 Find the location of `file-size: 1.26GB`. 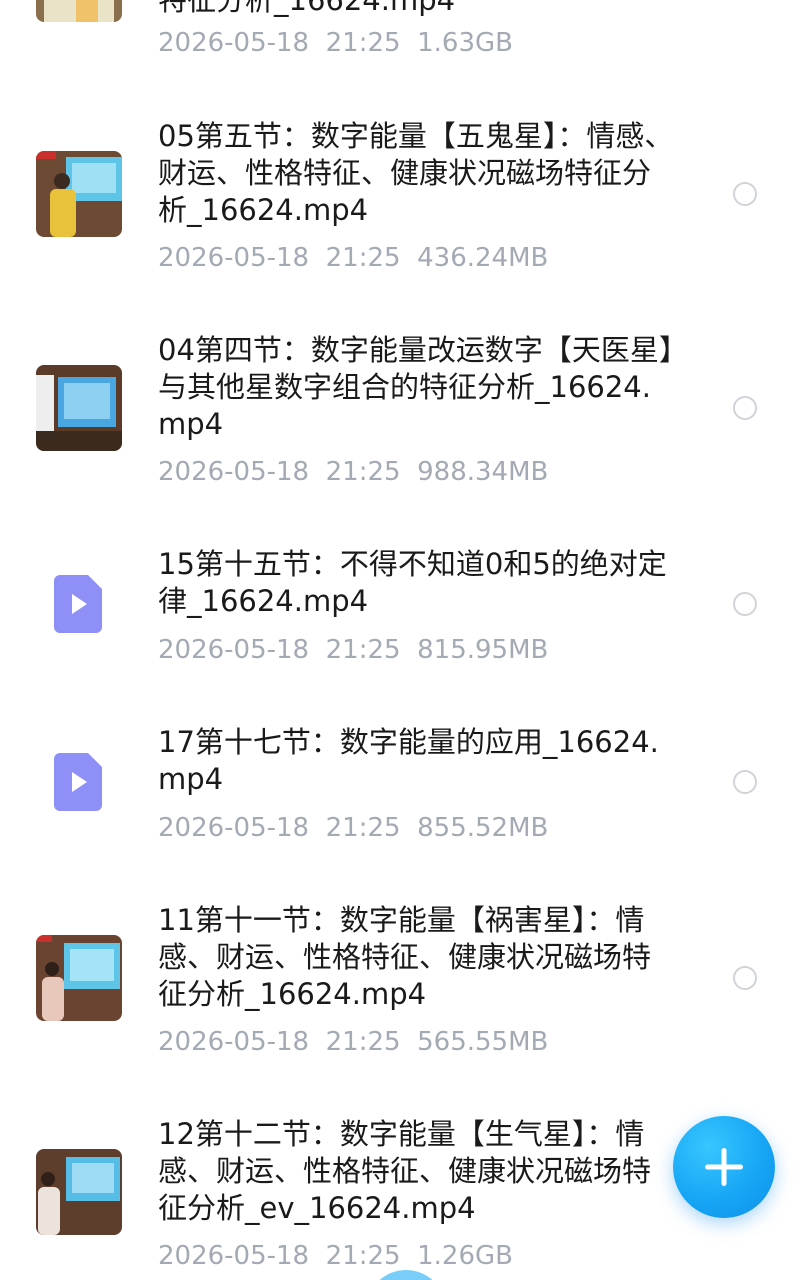

file-size: 1.26GB is located at coordinates (465, 1256).